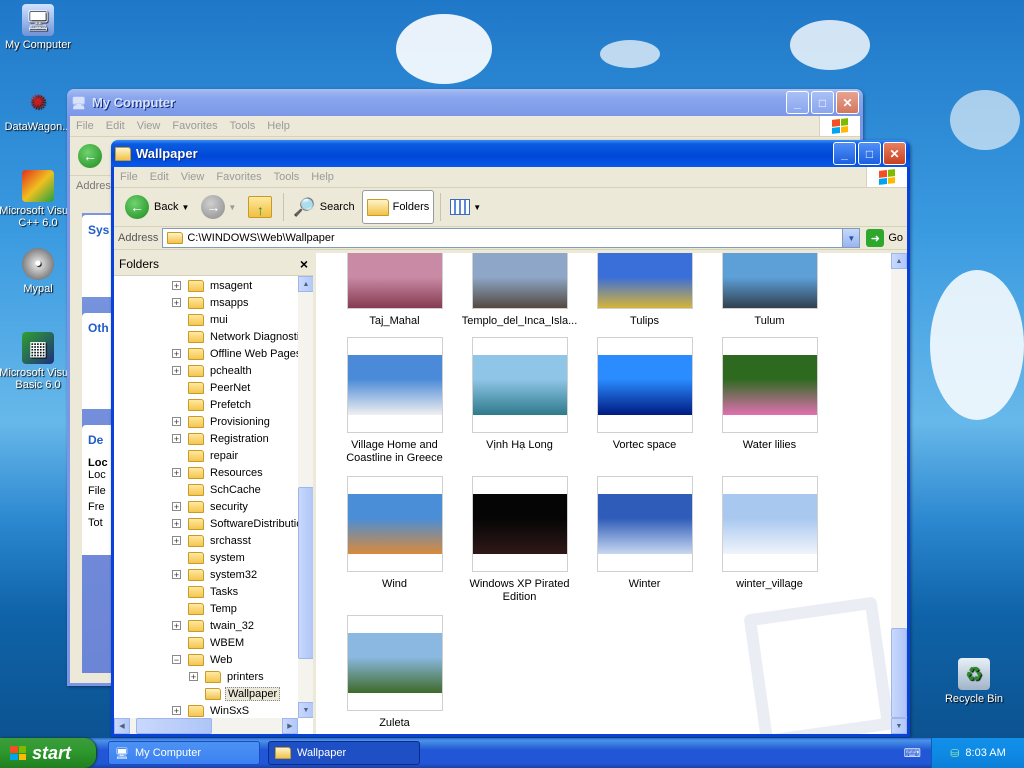 The width and height of the screenshot is (1024, 768). What do you see at coordinates (235, 336) in the screenshot?
I see `tree-item: Network Diagnostic` at bounding box center [235, 336].